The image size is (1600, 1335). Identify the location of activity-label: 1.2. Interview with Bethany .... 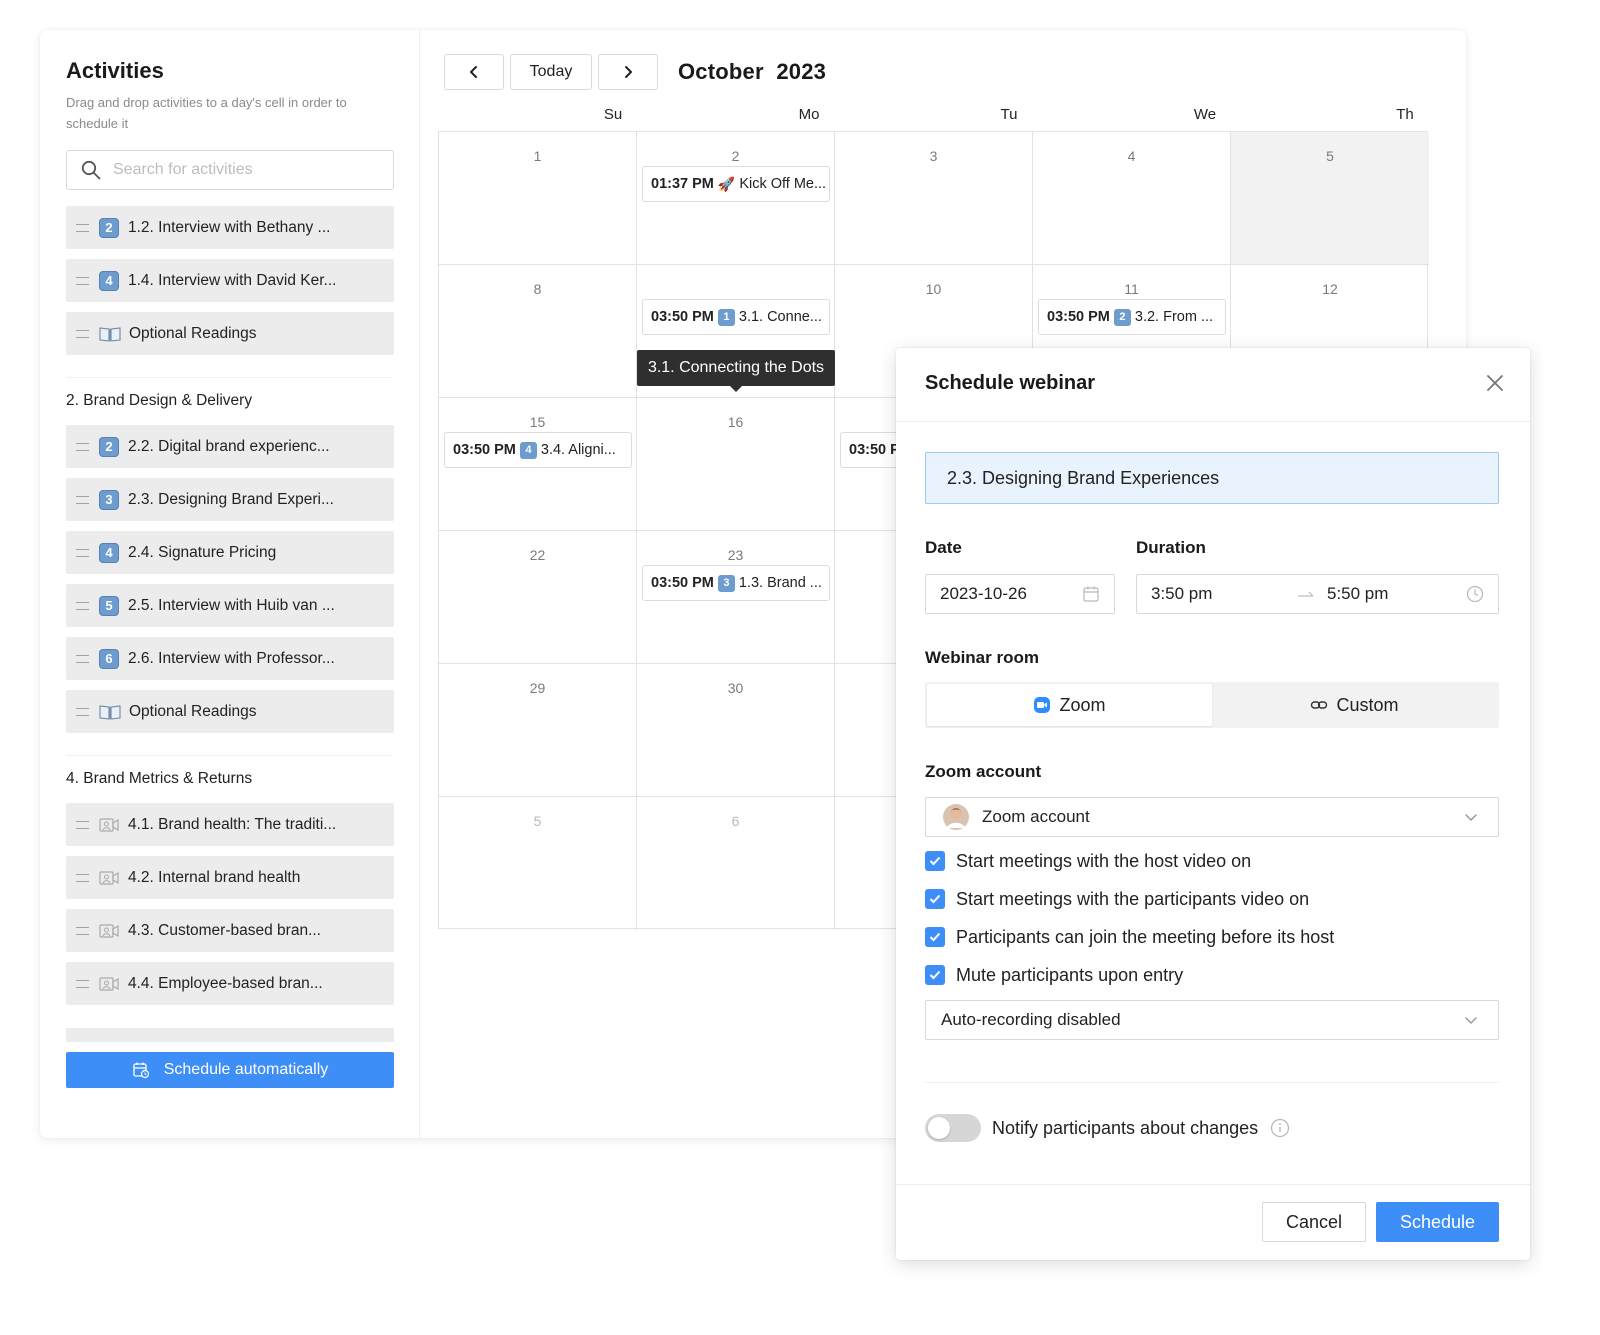
(229, 227).